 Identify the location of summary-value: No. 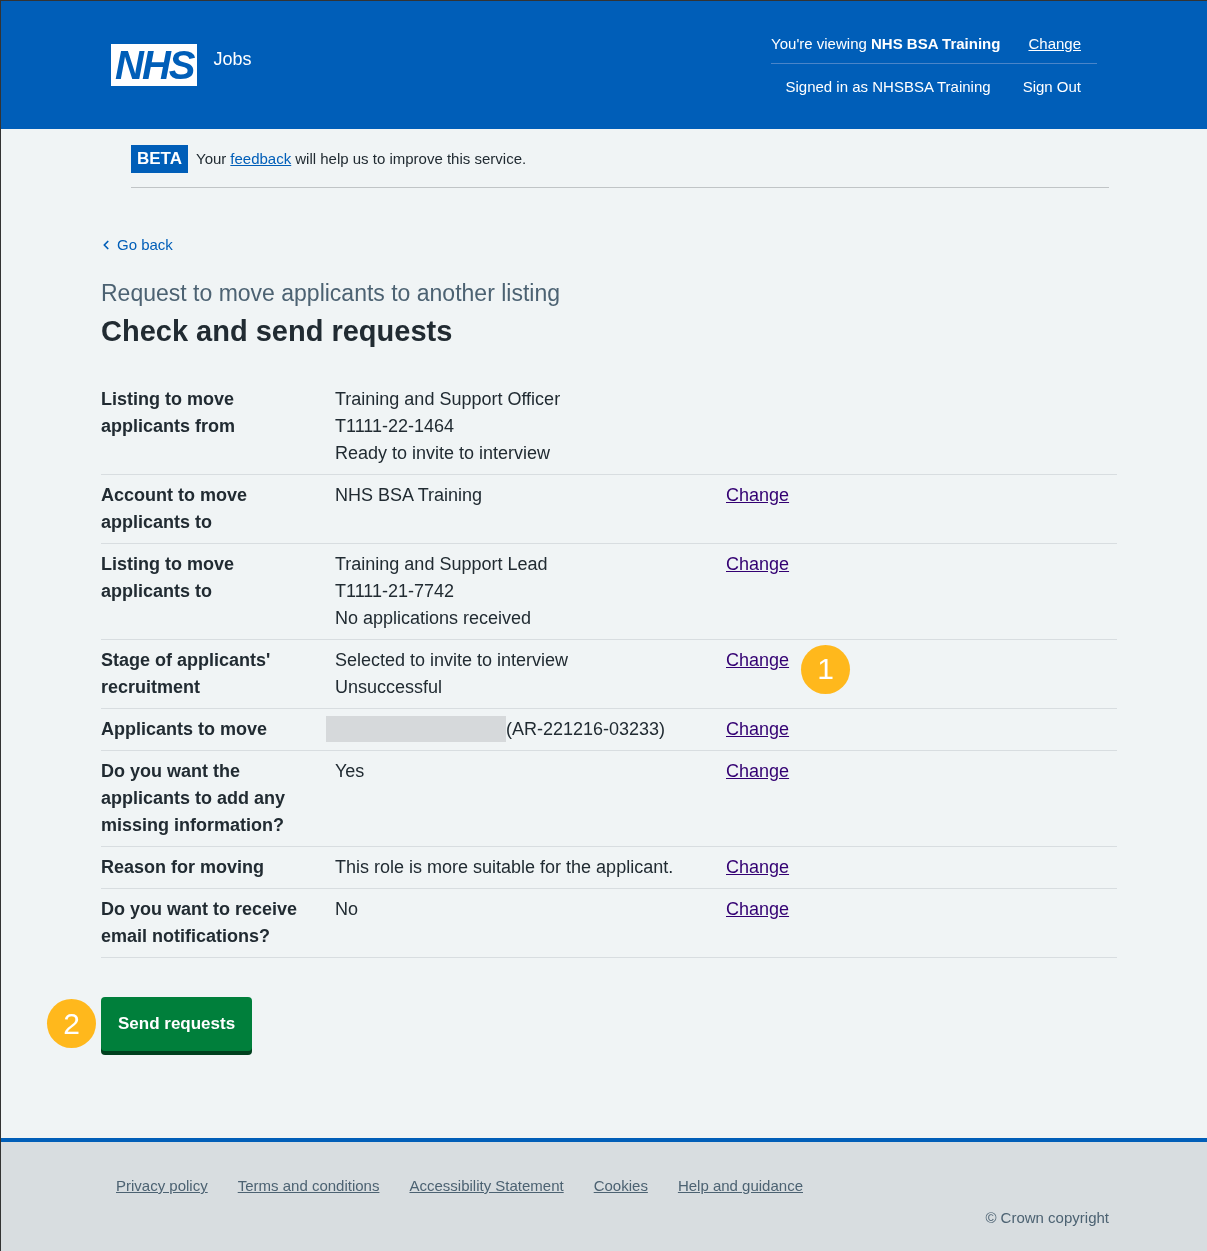
(346, 909).